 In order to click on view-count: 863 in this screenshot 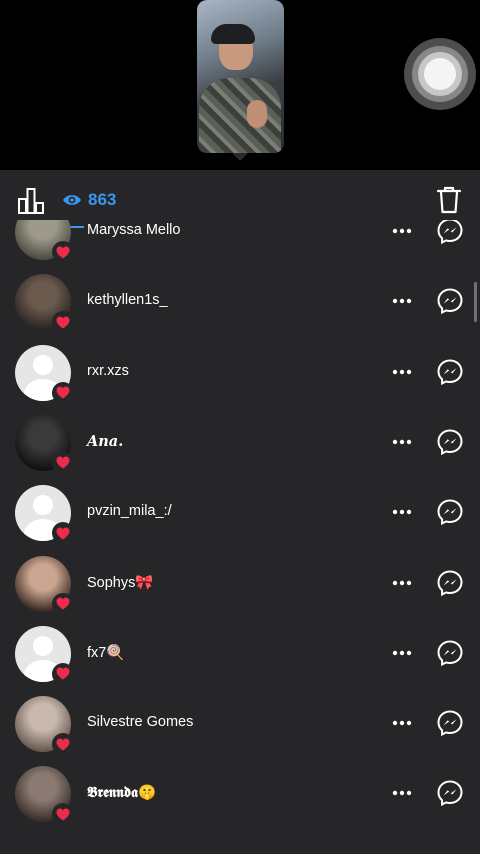, I will do `click(89, 200)`.